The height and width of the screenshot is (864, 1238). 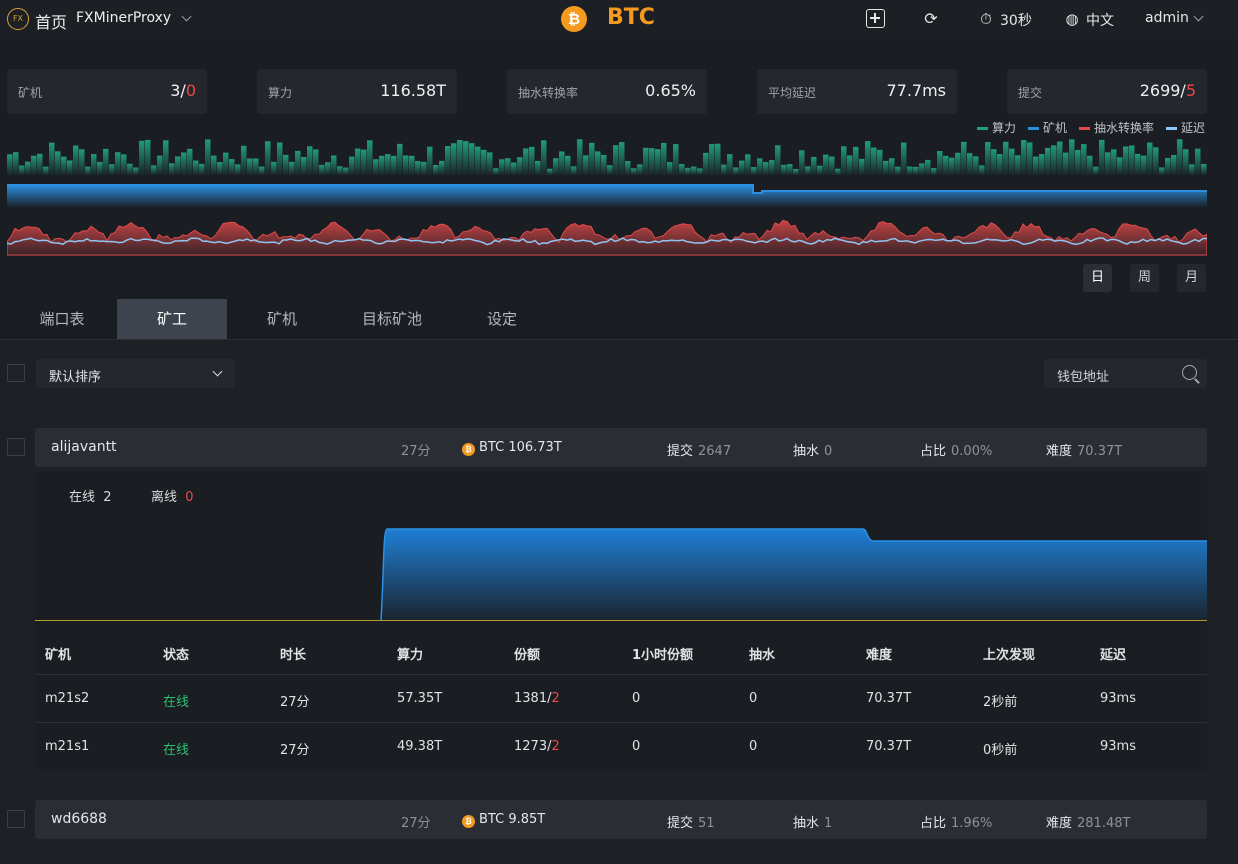 What do you see at coordinates (1116, 127) in the screenshot?
I see `chart-legend-fee-rate: 抽水转换率` at bounding box center [1116, 127].